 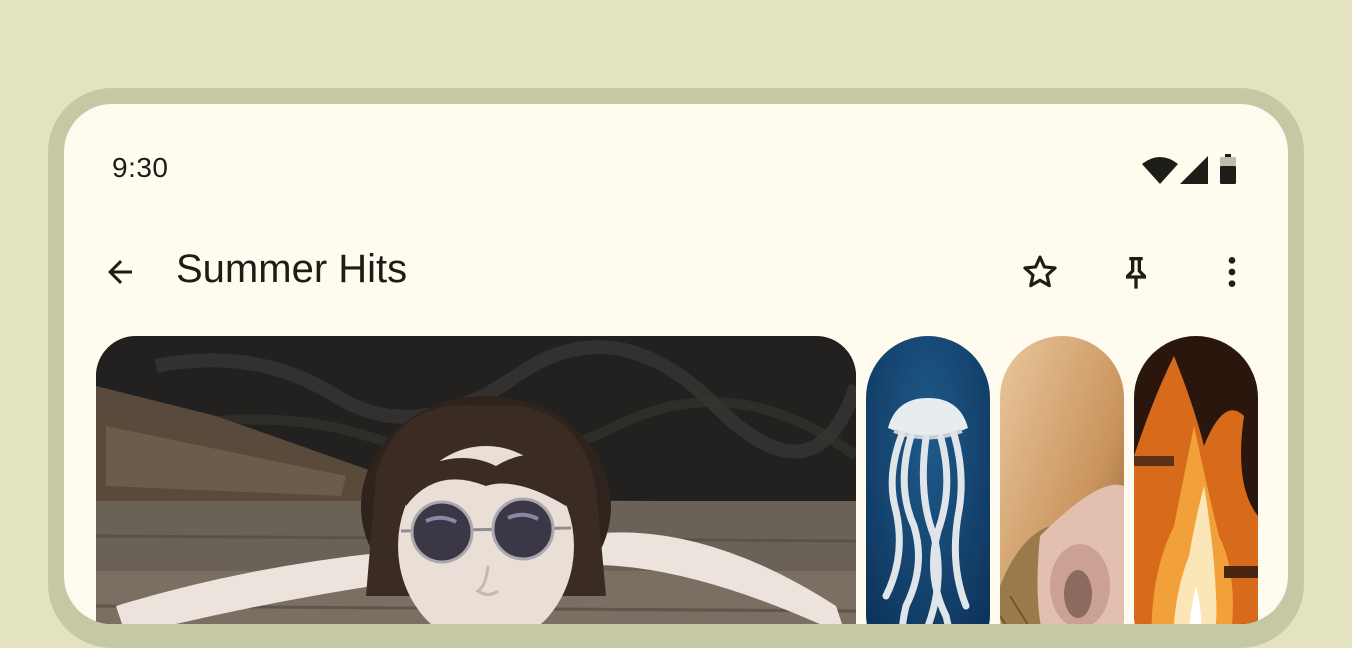 I want to click on status-time: 9:30, so click(x=140, y=167).